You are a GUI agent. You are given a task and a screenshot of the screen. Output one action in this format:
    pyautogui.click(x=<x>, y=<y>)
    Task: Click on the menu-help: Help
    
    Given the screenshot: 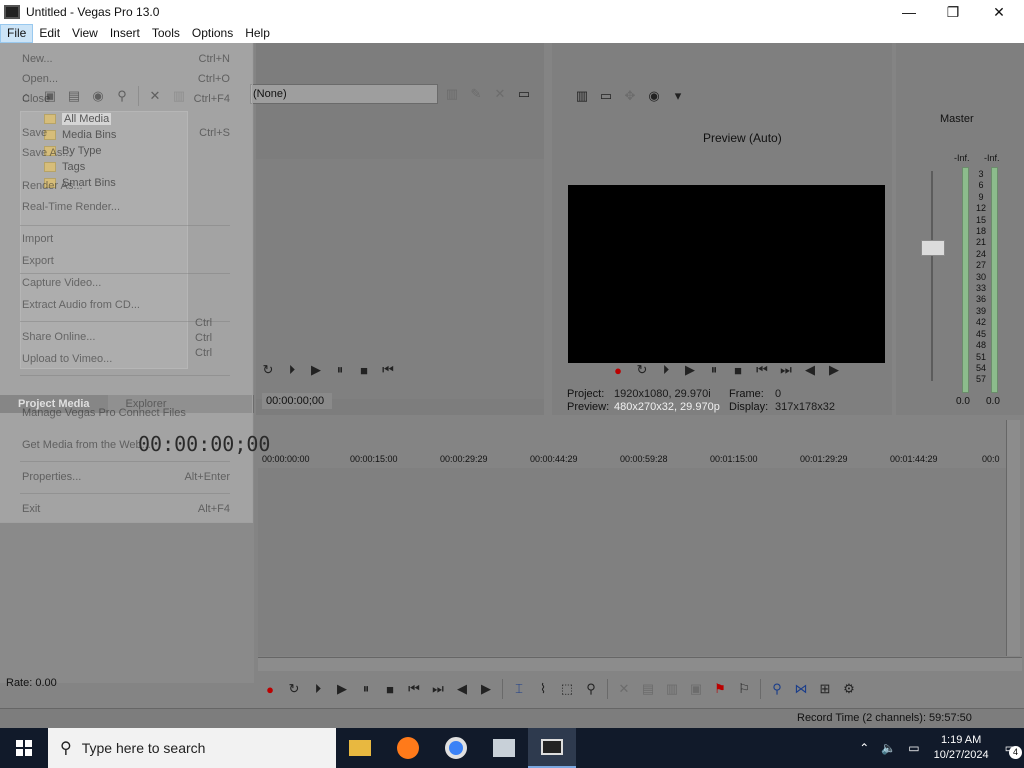 What is the action you would take?
    pyautogui.click(x=257, y=33)
    